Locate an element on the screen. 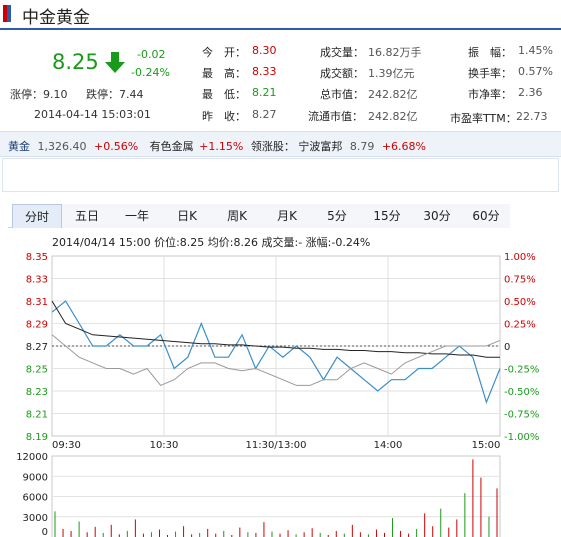  y-tick-label-right: 0.25% is located at coordinates (520, 325).